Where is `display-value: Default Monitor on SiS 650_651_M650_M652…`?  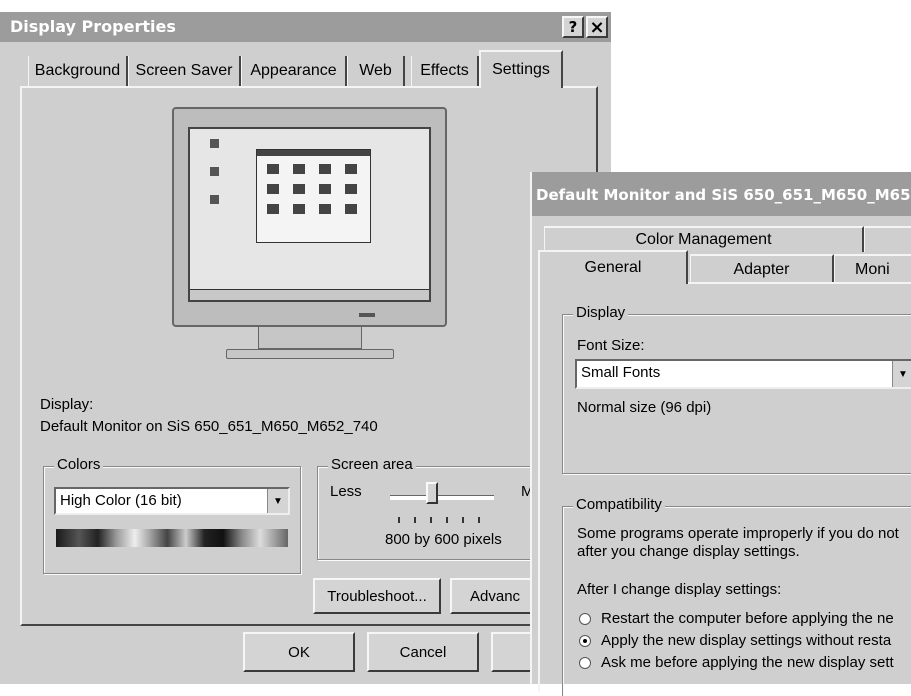 display-value: Default Monitor on SiS 650_651_M650_M652… is located at coordinates (209, 426).